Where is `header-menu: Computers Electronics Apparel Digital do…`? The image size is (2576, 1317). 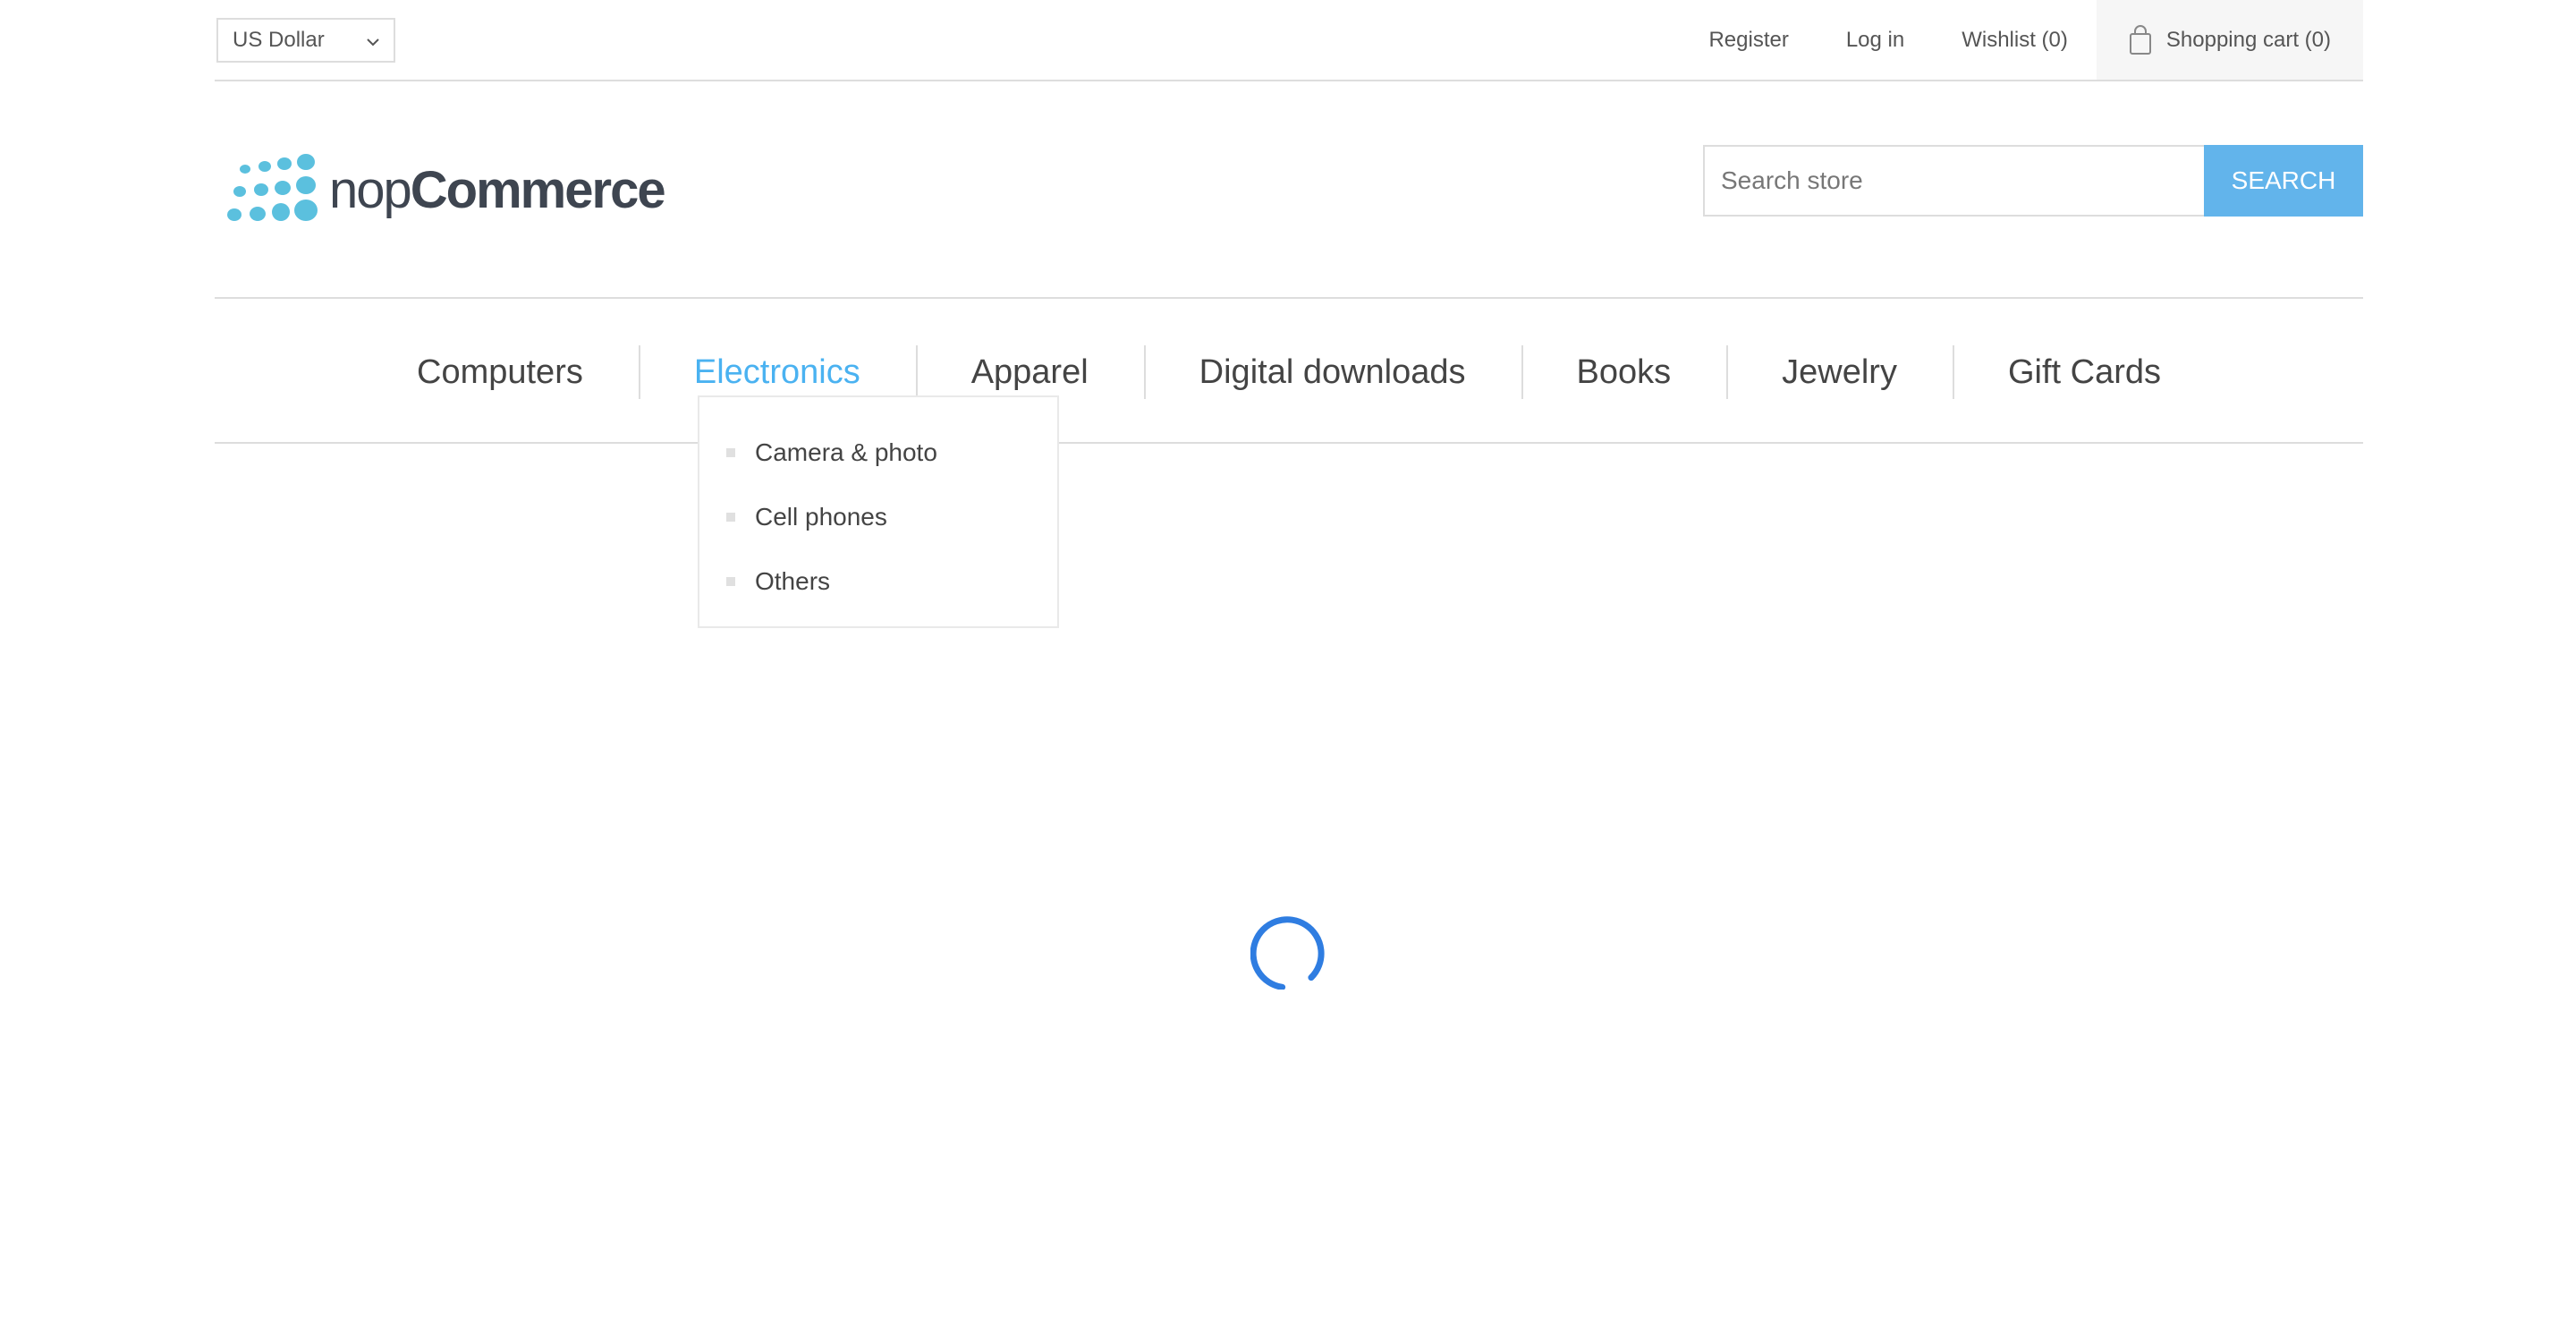 header-menu: Computers Electronics Apparel Digital do… is located at coordinates (1289, 371).